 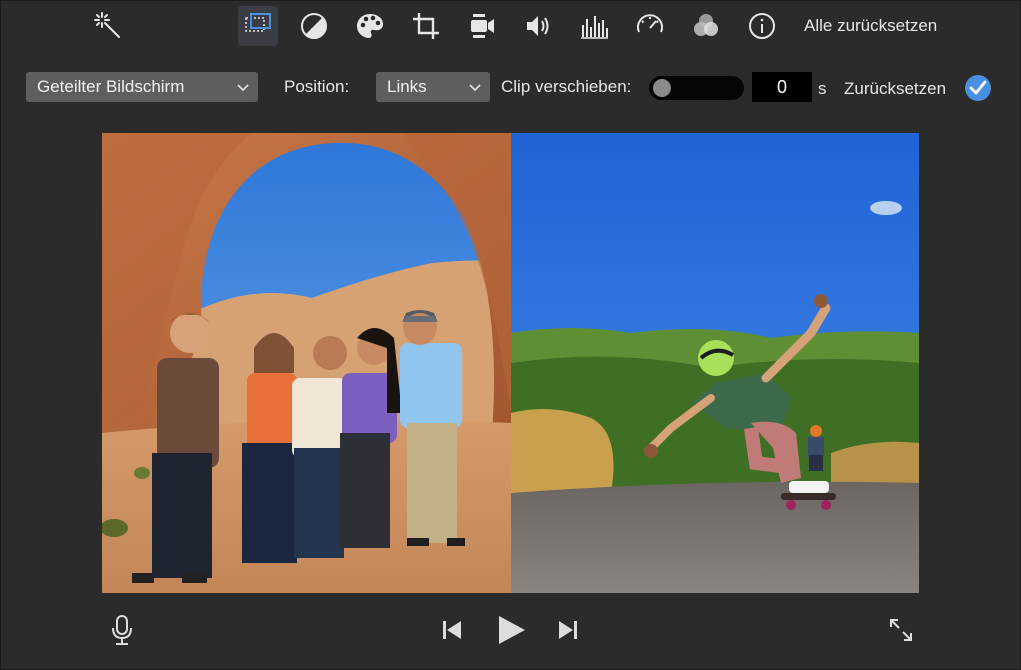 What do you see at coordinates (370, 26) in the screenshot?
I see `color-correction-icon` at bounding box center [370, 26].